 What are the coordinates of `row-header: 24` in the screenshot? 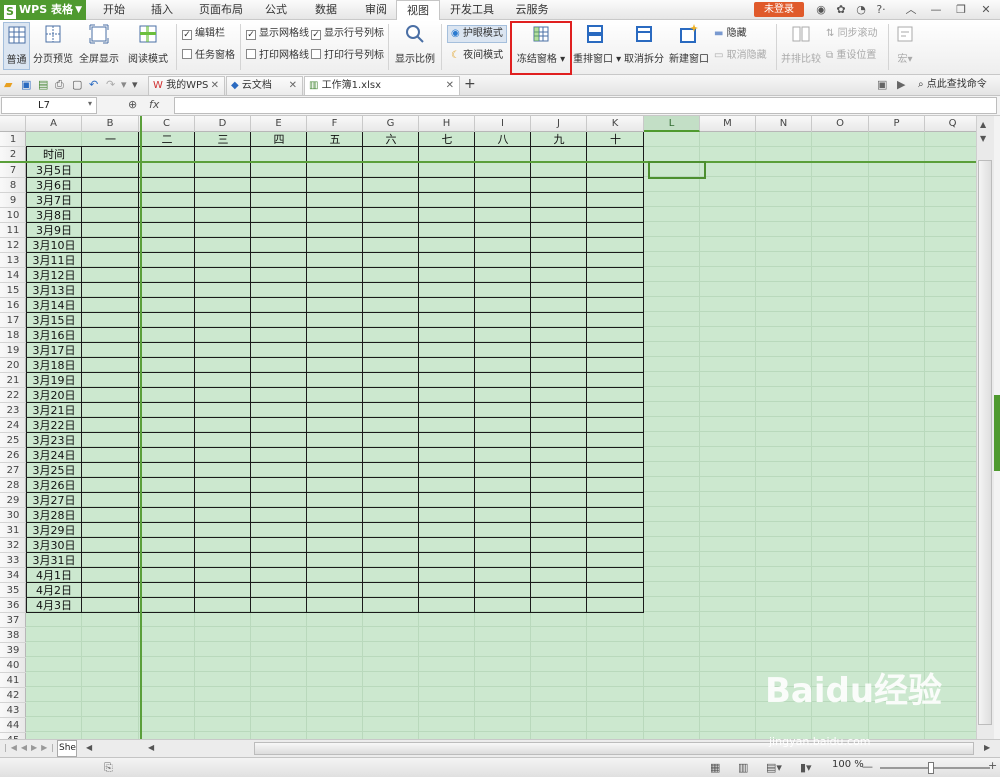 It's located at (13, 425).